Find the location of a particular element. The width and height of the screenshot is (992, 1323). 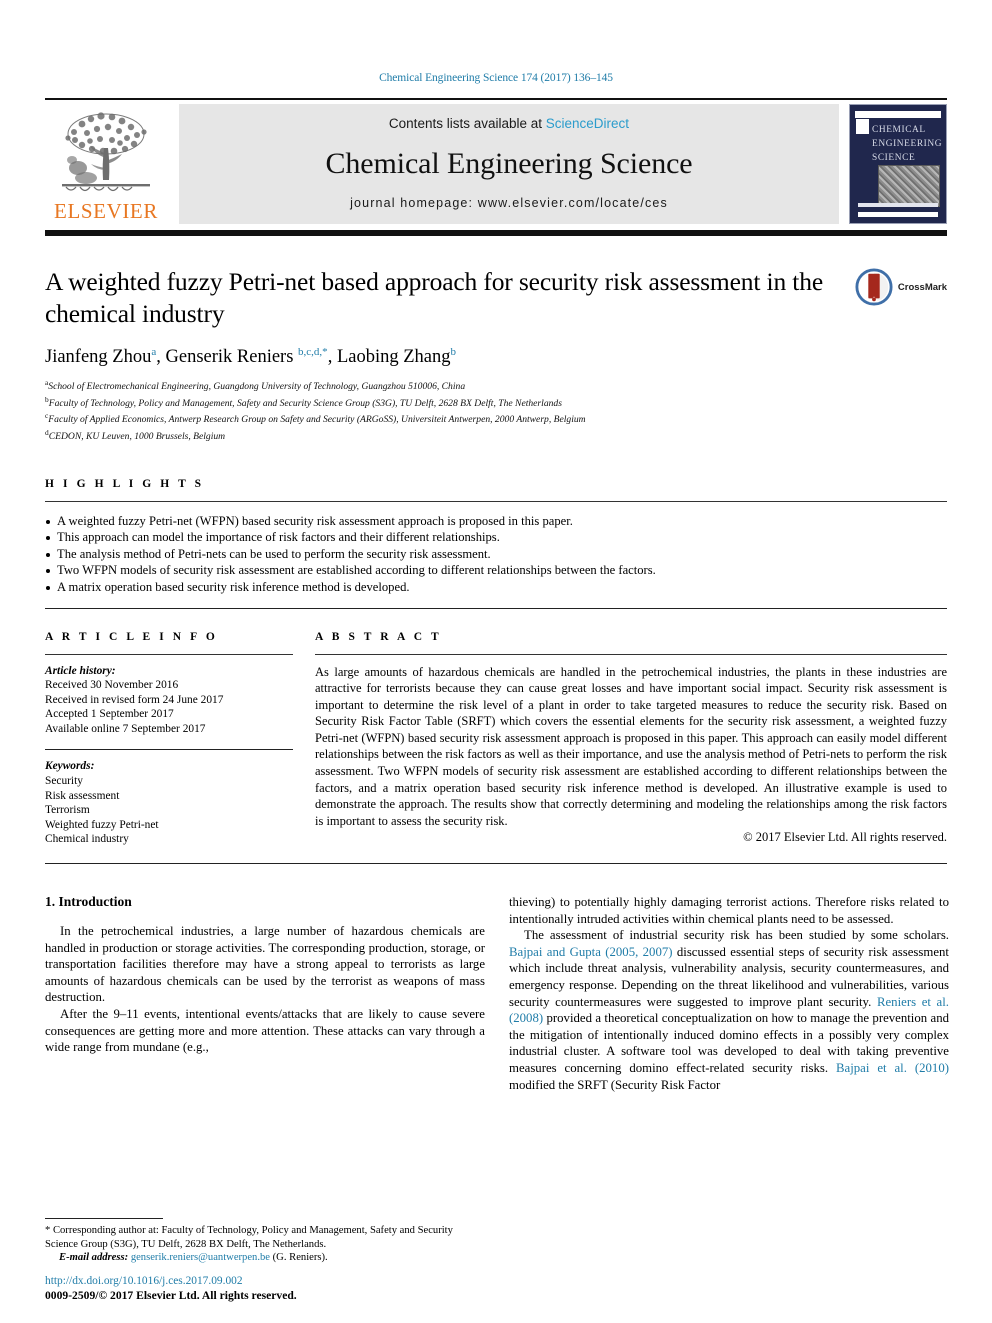

author-marks: b,c,d,* is located at coordinates (313, 352).